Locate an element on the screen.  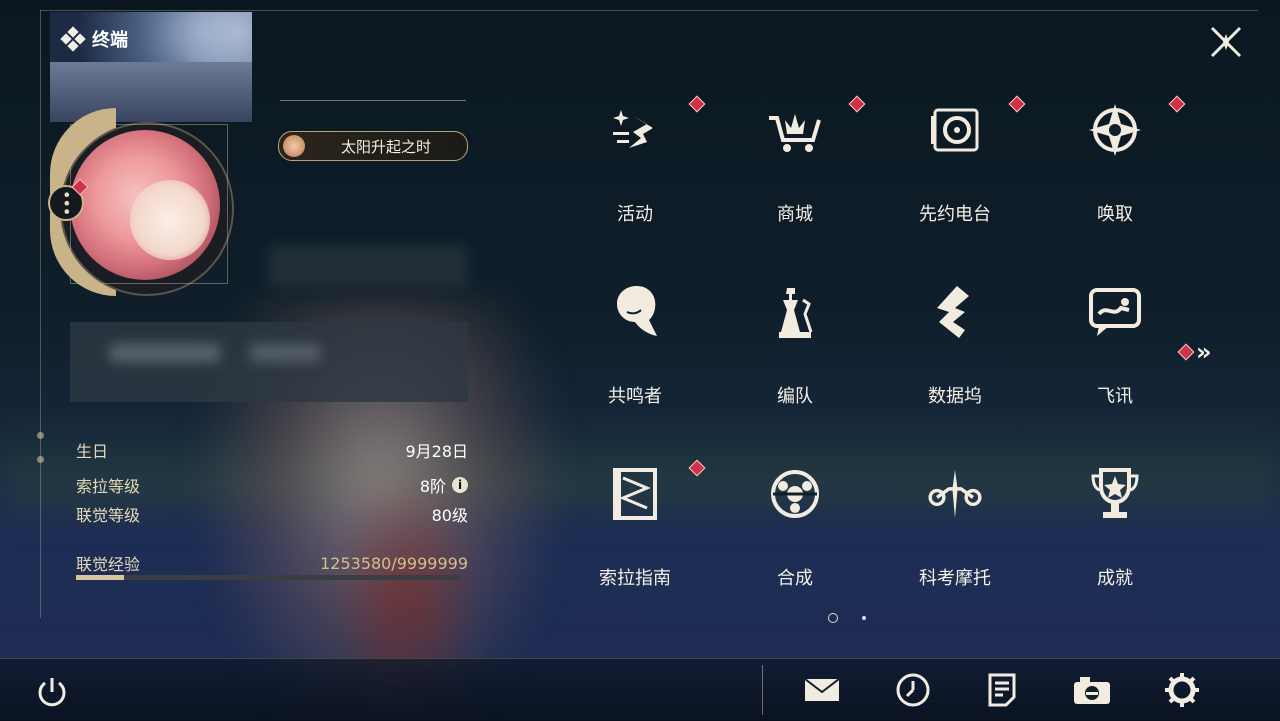
menu-item-messenger: 飞讯 is located at coordinates (1115, 334).